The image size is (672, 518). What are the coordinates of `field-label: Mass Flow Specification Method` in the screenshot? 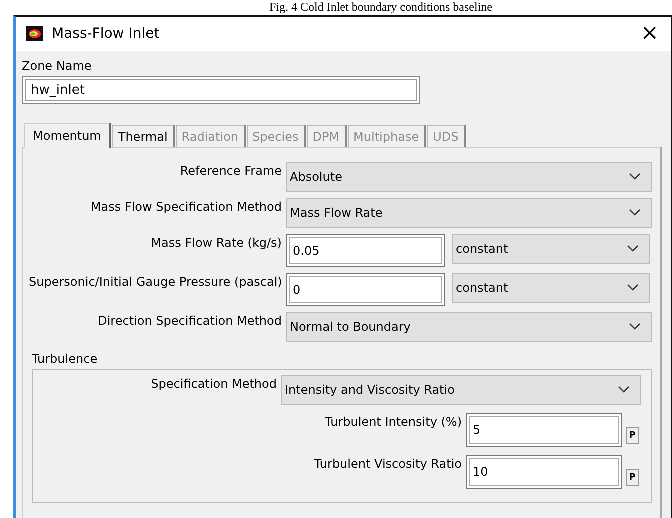 It's located at (186, 206).